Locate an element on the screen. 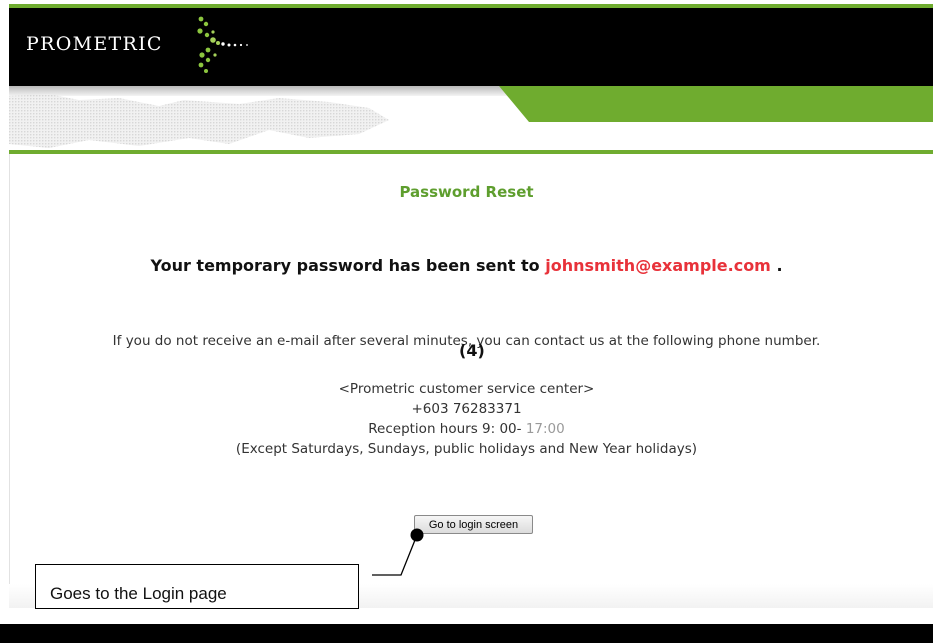 This screenshot has height=643, width=933. callout-box: Goes to the Login page is located at coordinates (197, 586).